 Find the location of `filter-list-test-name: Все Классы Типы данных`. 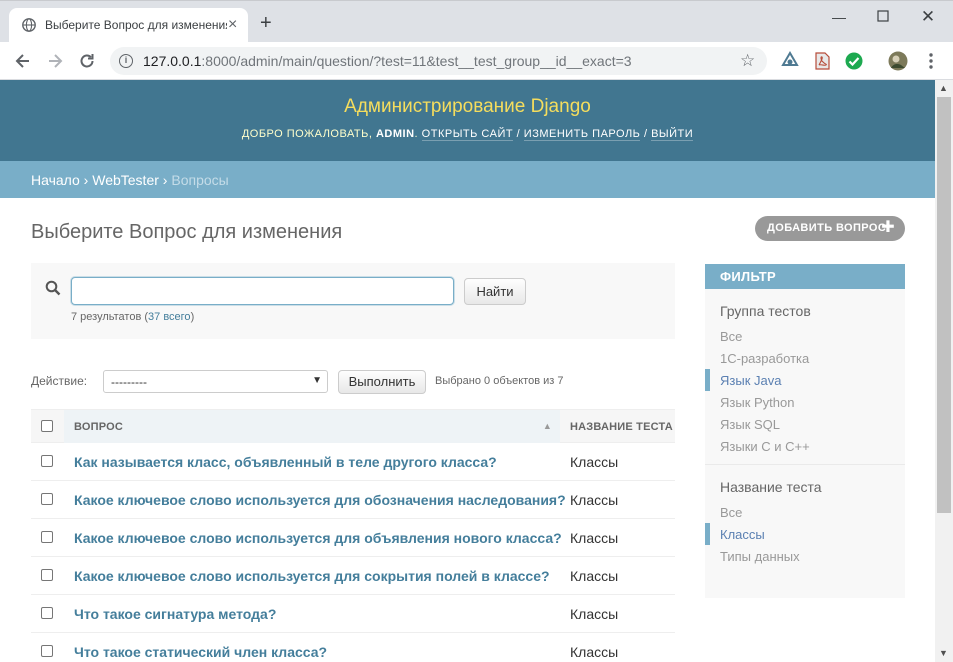

filter-list-test-name: Все Классы Типы данных is located at coordinates (805, 534).